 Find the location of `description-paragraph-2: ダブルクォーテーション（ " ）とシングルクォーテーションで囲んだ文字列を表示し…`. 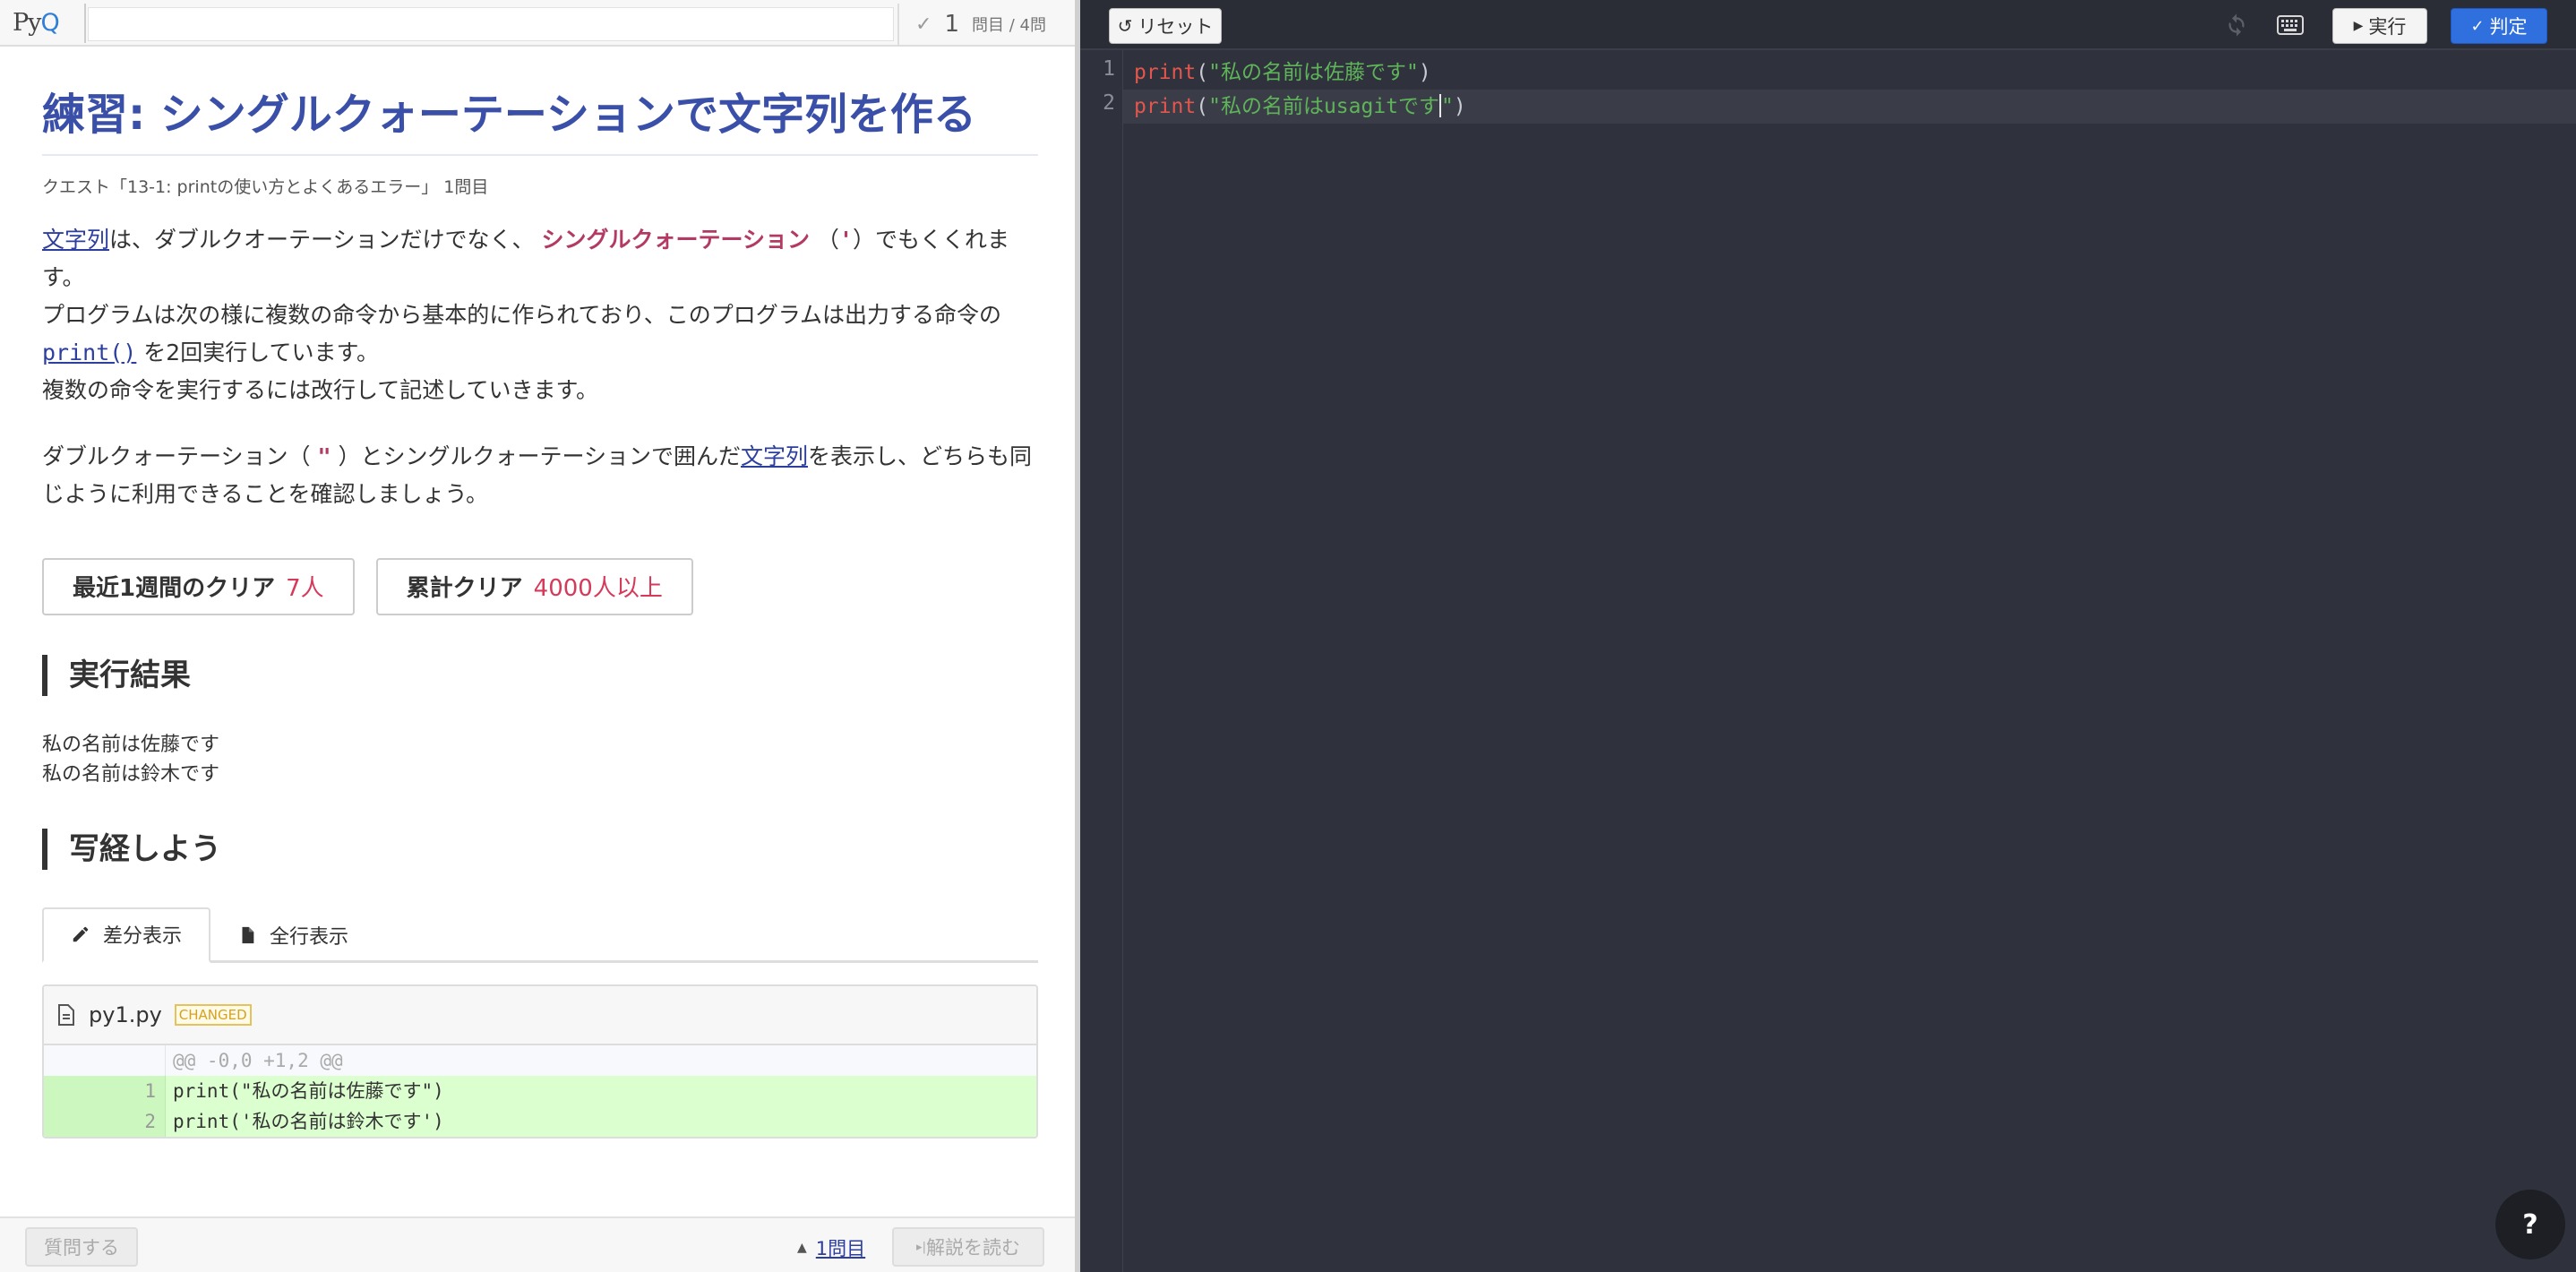

description-paragraph-2: ダブルクォーテーション（ " ）とシングルクォーテーションで囲んだ文字列を表示し… is located at coordinates (540, 476).